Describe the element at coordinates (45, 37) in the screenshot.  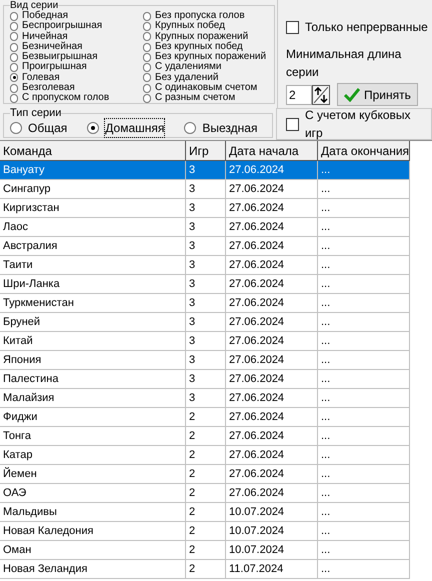
I see `radio-label: Ничейная` at that location.